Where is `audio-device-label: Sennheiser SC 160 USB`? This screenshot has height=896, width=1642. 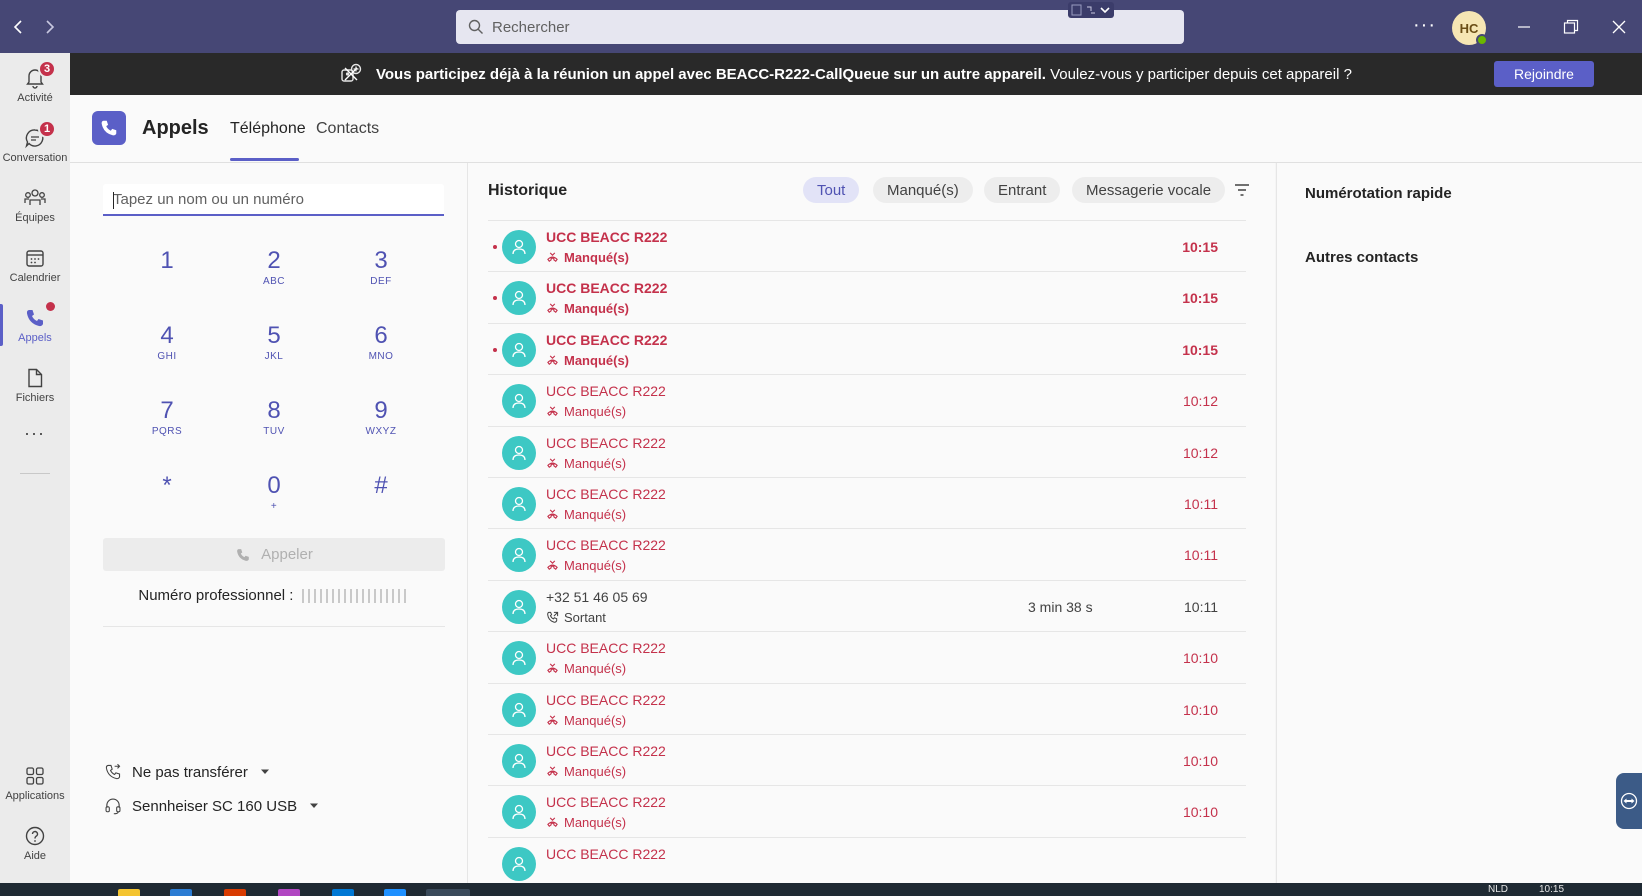
audio-device-label: Sennheiser SC 160 USB is located at coordinates (215, 806).